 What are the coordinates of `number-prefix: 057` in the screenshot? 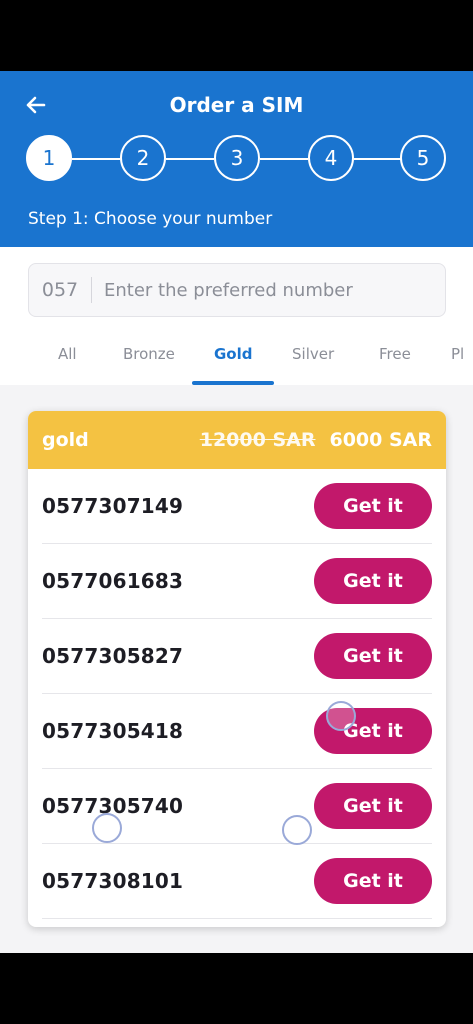 It's located at (60, 290).